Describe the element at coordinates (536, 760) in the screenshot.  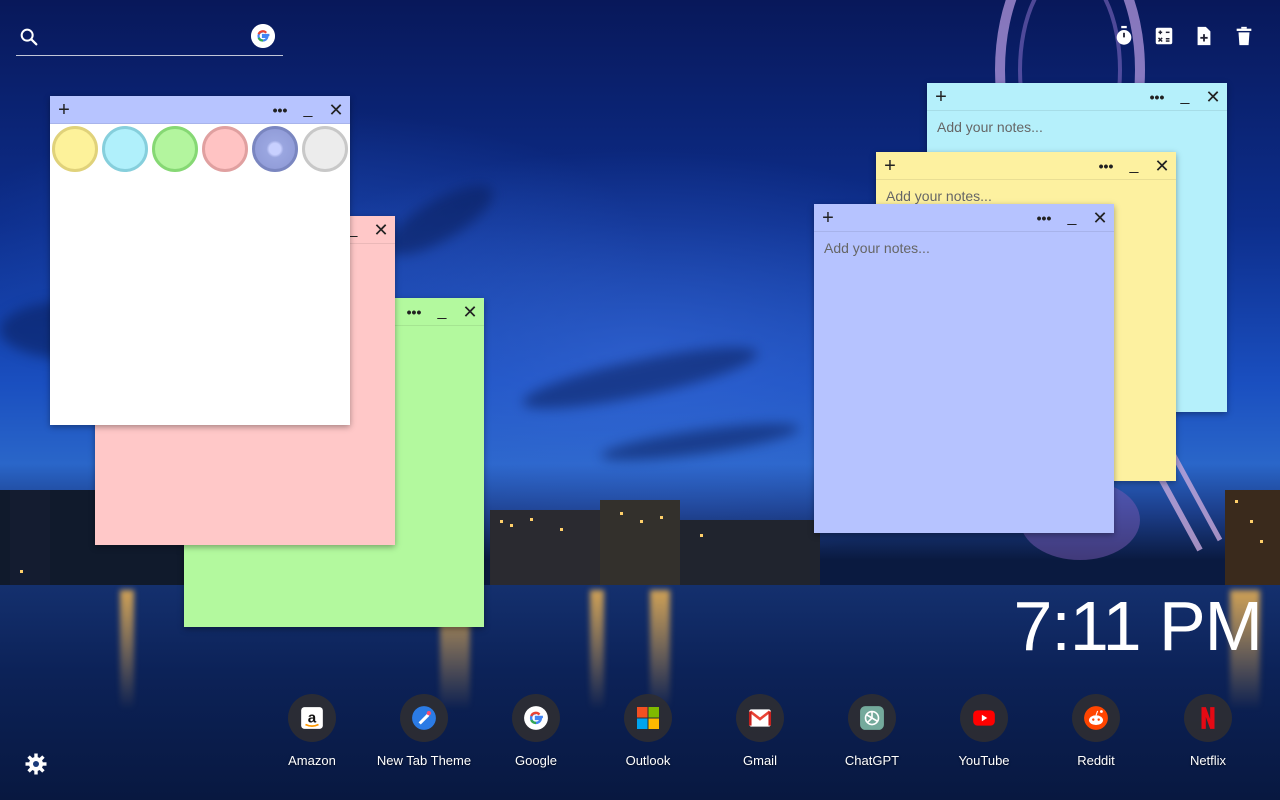
I see `shortcut-label: Google` at that location.